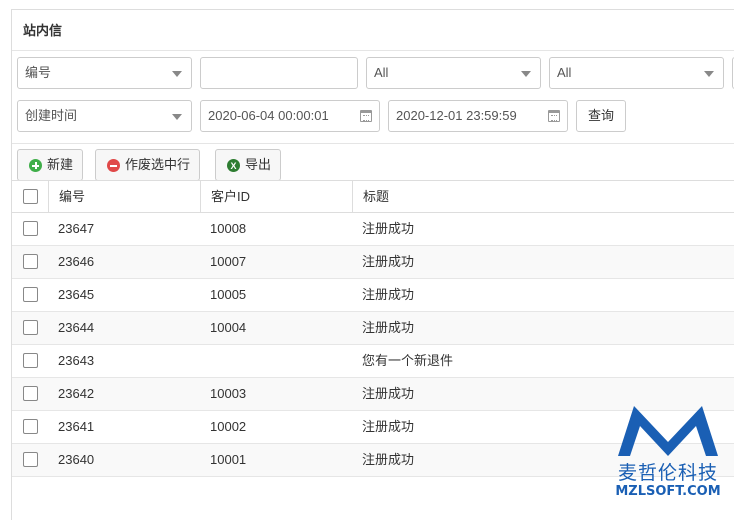 The height and width of the screenshot is (520, 734). I want to click on add-icon, so click(35, 165).